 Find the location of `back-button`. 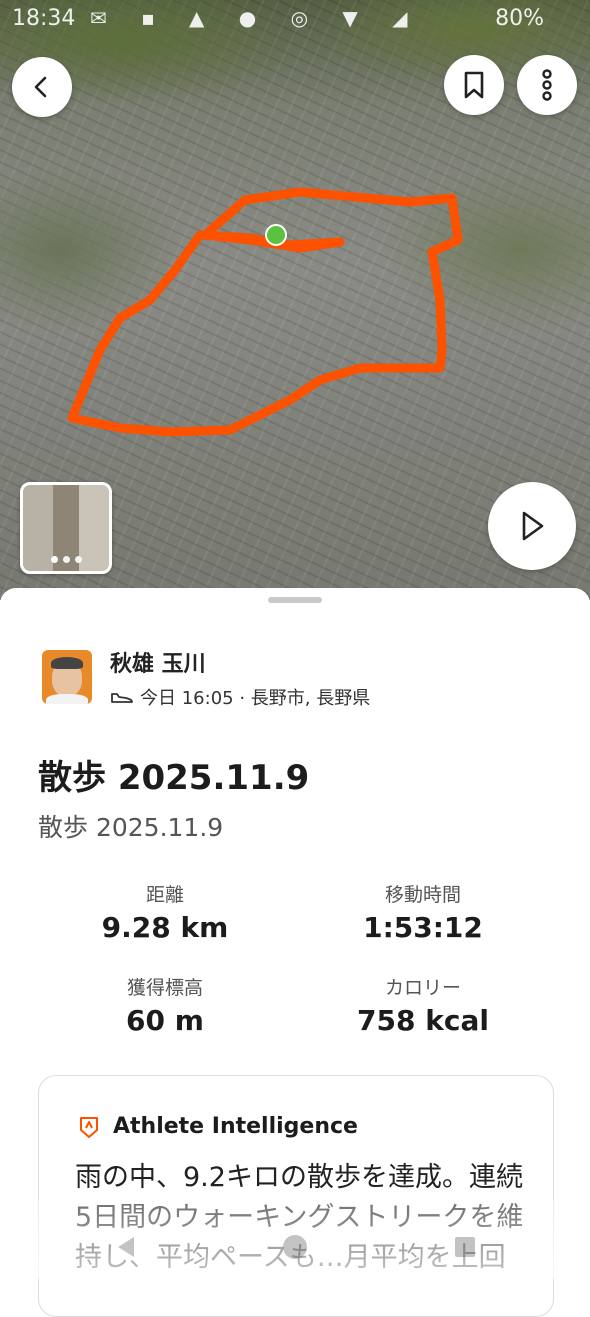

back-button is located at coordinates (42, 87).